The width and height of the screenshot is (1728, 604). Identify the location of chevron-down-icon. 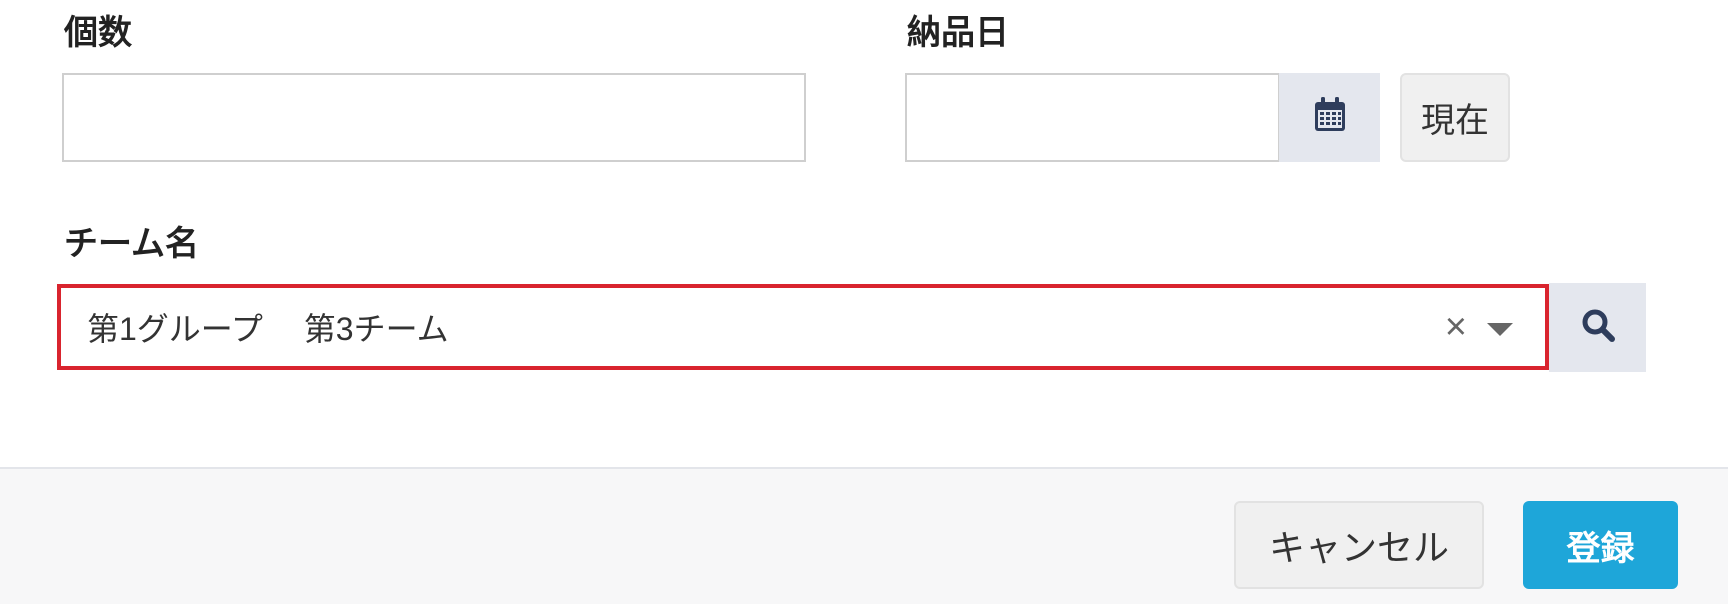
(1500, 329).